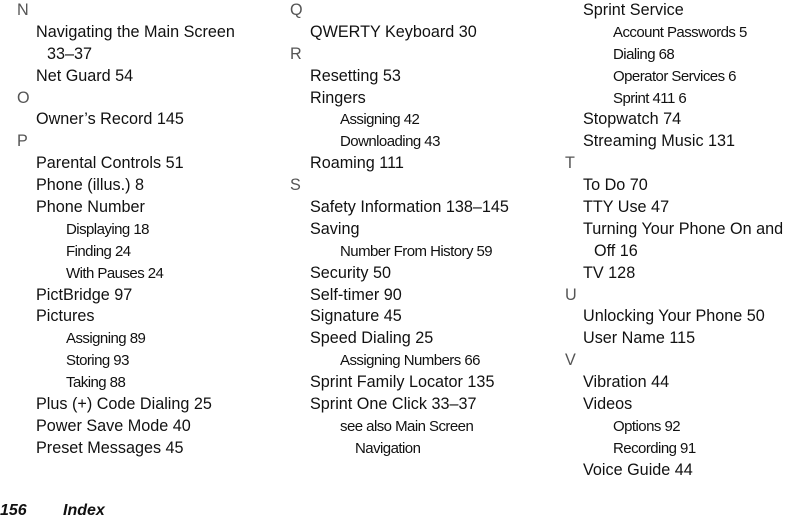  I want to click on index-entry: Parental Controls 51, so click(110, 163).